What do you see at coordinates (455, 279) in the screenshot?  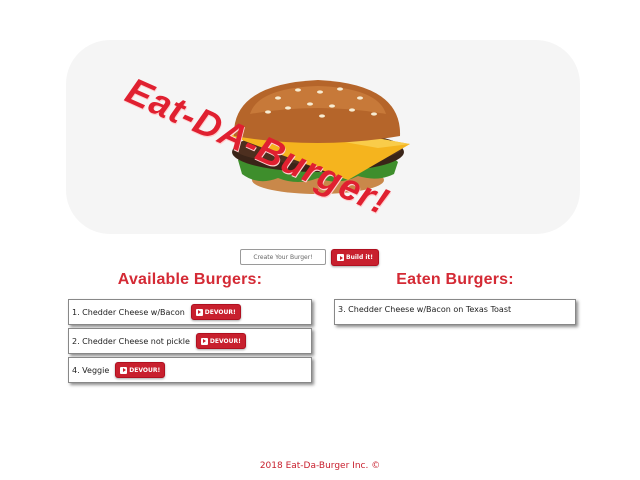 I see `eaten-heading: Eaten Burgers:` at bounding box center [455, 279].